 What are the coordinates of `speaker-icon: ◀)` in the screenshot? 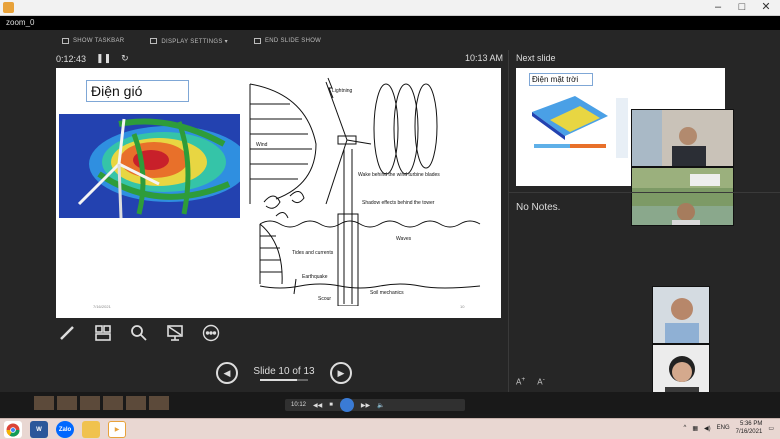 It's located at (707, 428).